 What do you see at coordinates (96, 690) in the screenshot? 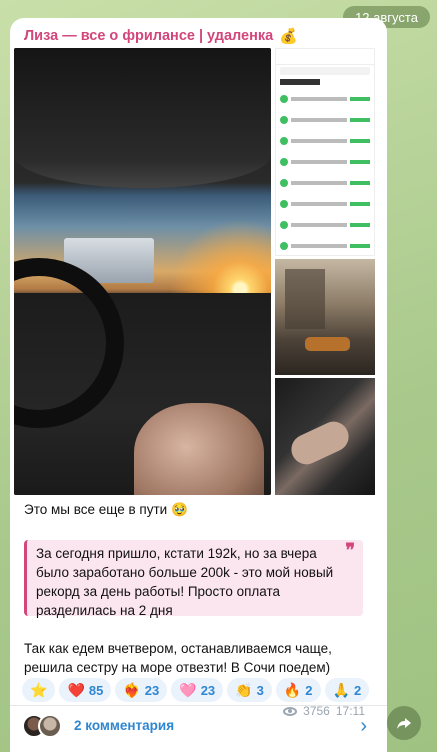
I see `reaction-count: 85` at bounding box center [96, 690].